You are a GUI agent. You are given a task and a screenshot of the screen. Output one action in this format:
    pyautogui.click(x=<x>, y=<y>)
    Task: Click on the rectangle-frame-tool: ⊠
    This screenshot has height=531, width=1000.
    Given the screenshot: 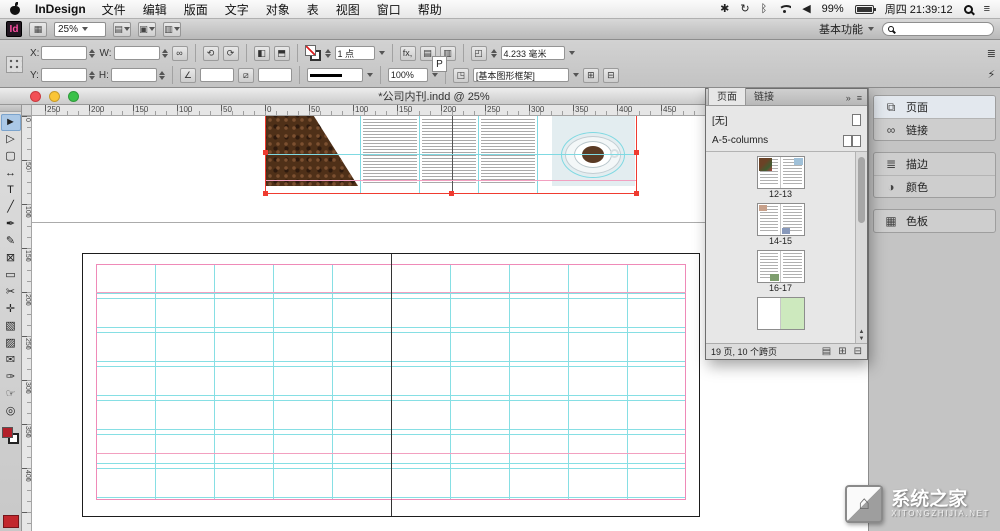 What is the action you would take?
    pyautogui.click(x=11, y=258)
    